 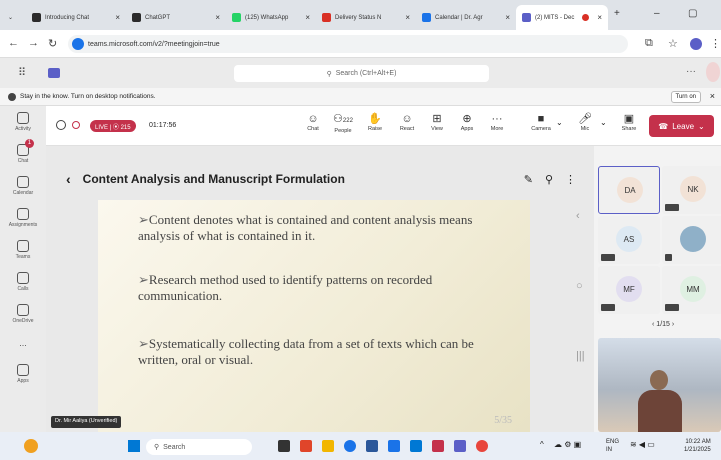 What do you see at coordinates (642, 444) in the screenshot?
I see `wifi-volume-battery-icons: ≋ ◀ ▭` at bounding box center [642, 444].